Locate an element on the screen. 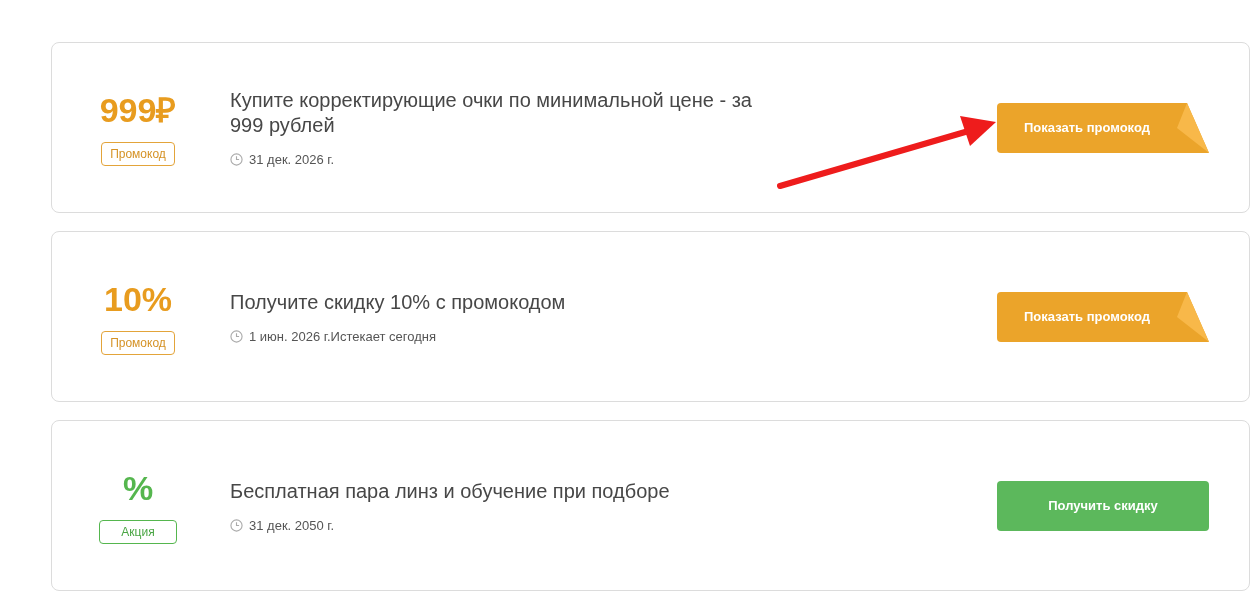 The width and height of the screenshot is (1255, 601). expiry-date: 1 июн. 2026 г. is located at coordinates (290, 336).